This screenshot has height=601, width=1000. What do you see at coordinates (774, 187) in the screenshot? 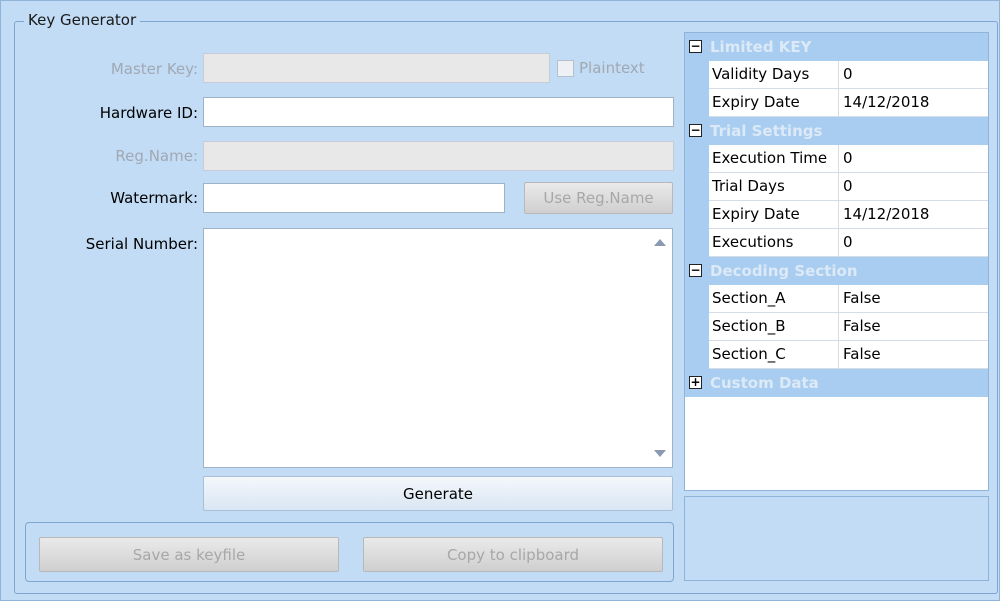
I see `property-name: Trial Days` at bounding box center [774, 187].